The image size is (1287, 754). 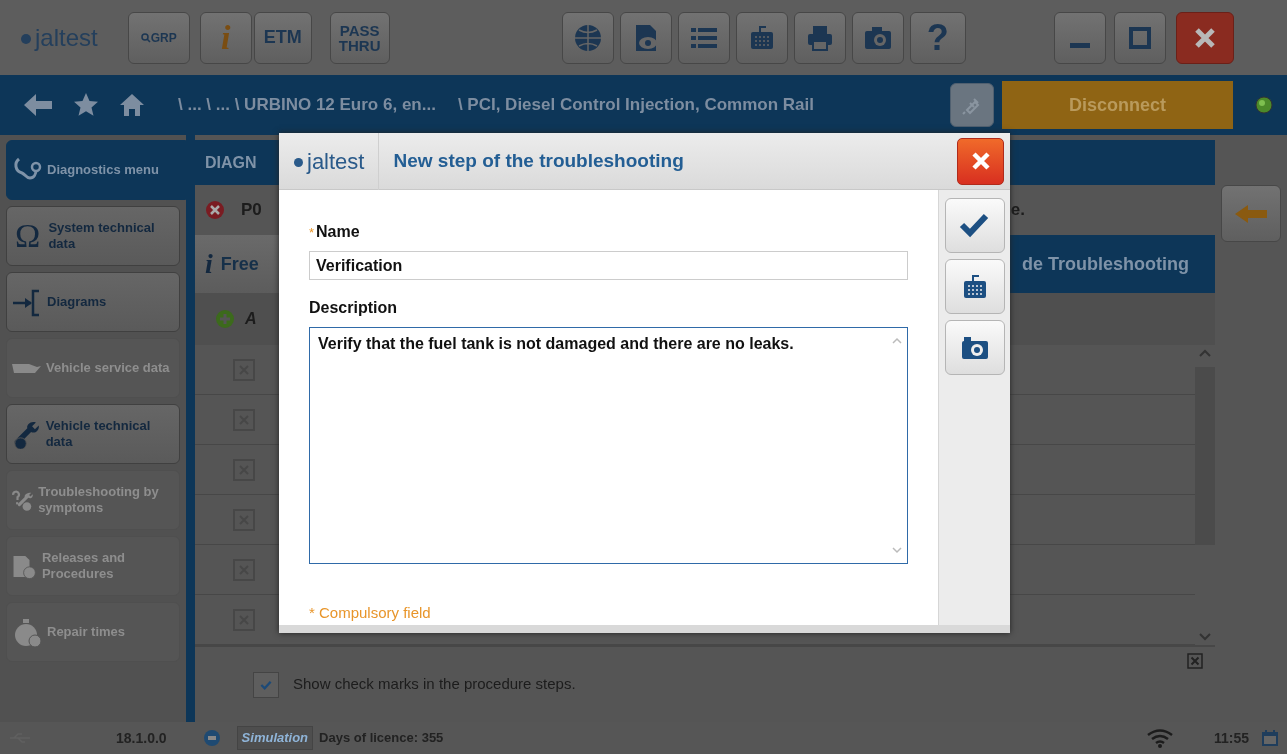 What do you see at coordinates (225, 37) in the screenshot?
I see `info-button: i` at bounding box center [225, 37].